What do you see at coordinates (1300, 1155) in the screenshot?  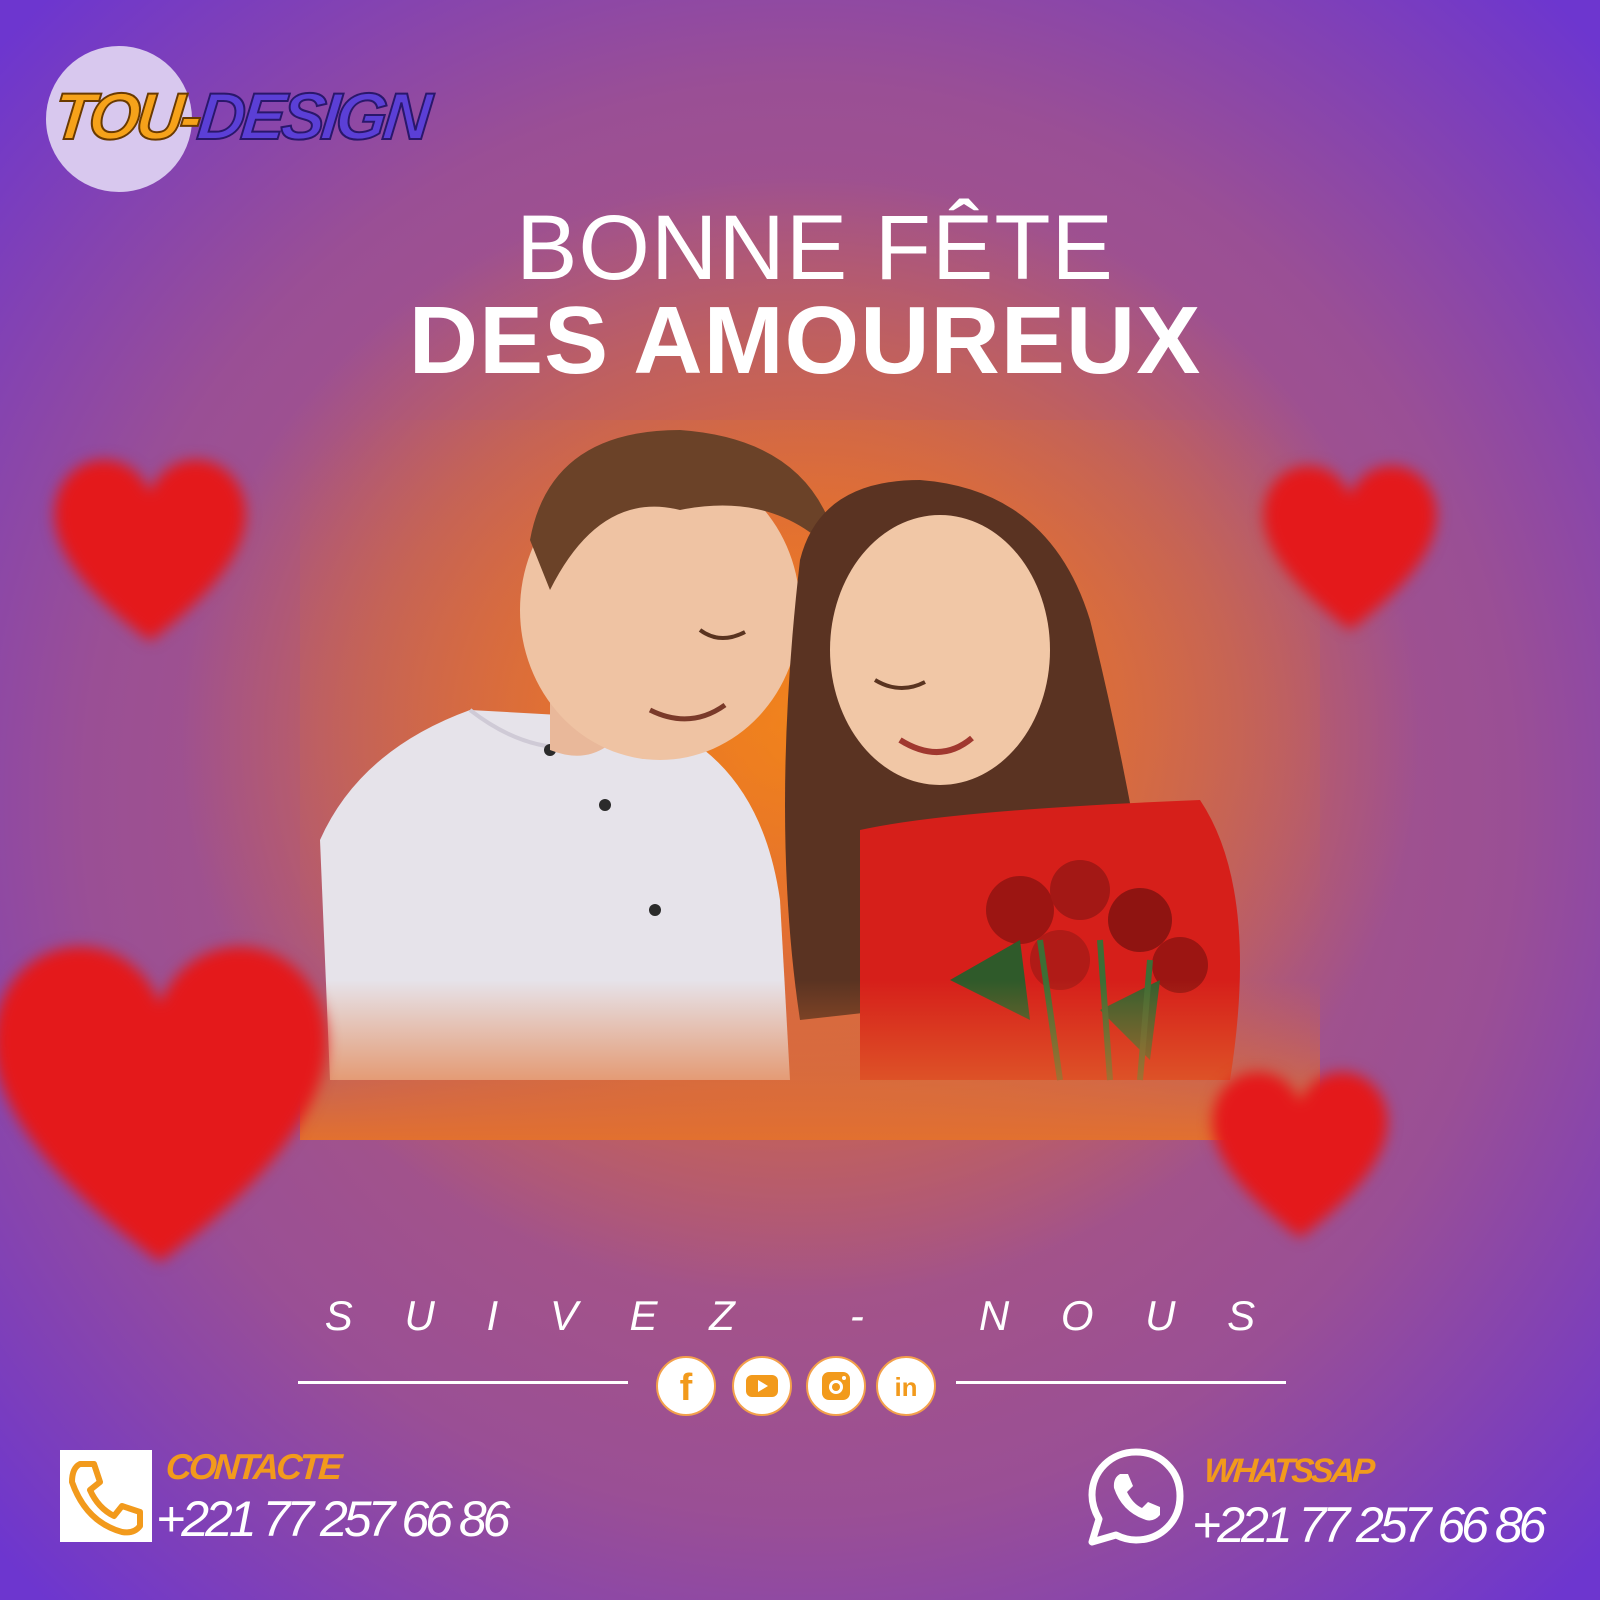 I see `heart-right-bottom` at bounding box center [1300, 1155].